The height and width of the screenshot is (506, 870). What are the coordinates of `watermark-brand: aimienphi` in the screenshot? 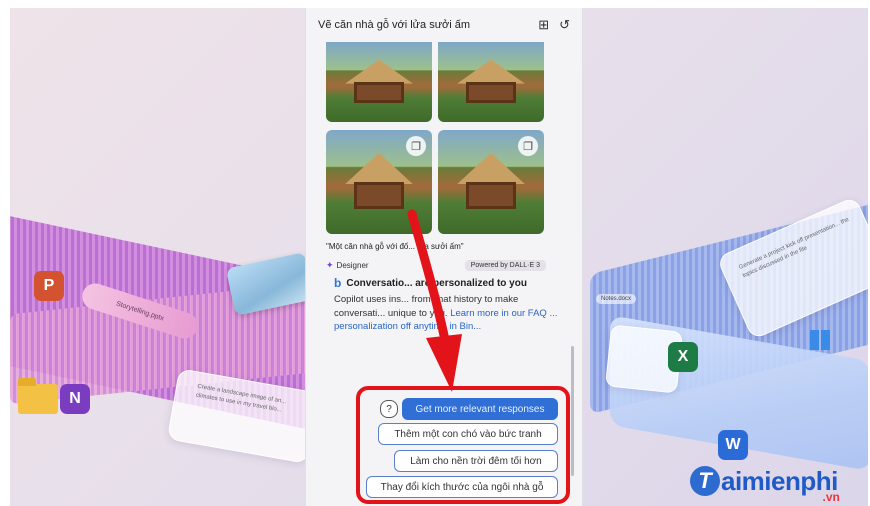 It's located at (779, 480).